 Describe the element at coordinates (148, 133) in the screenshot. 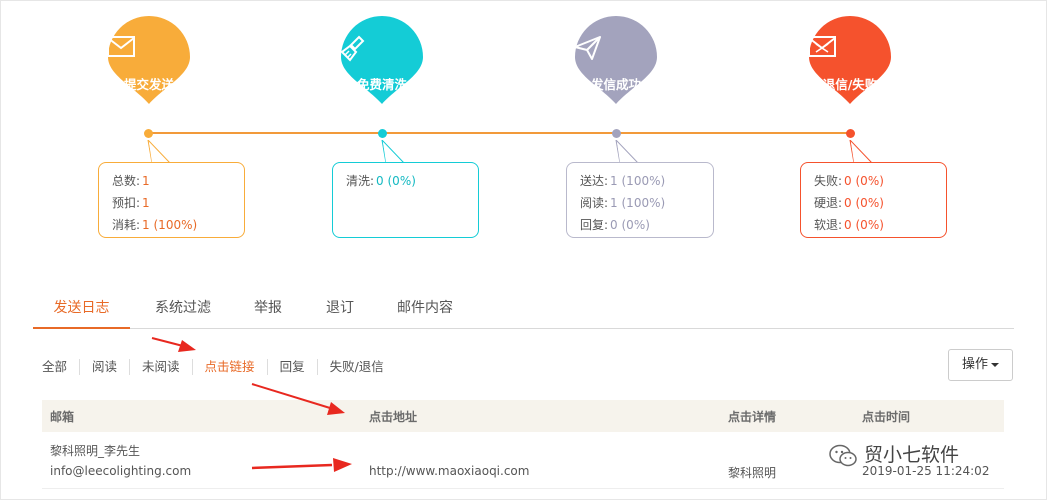

I see `stage-dot-submit` at that location.